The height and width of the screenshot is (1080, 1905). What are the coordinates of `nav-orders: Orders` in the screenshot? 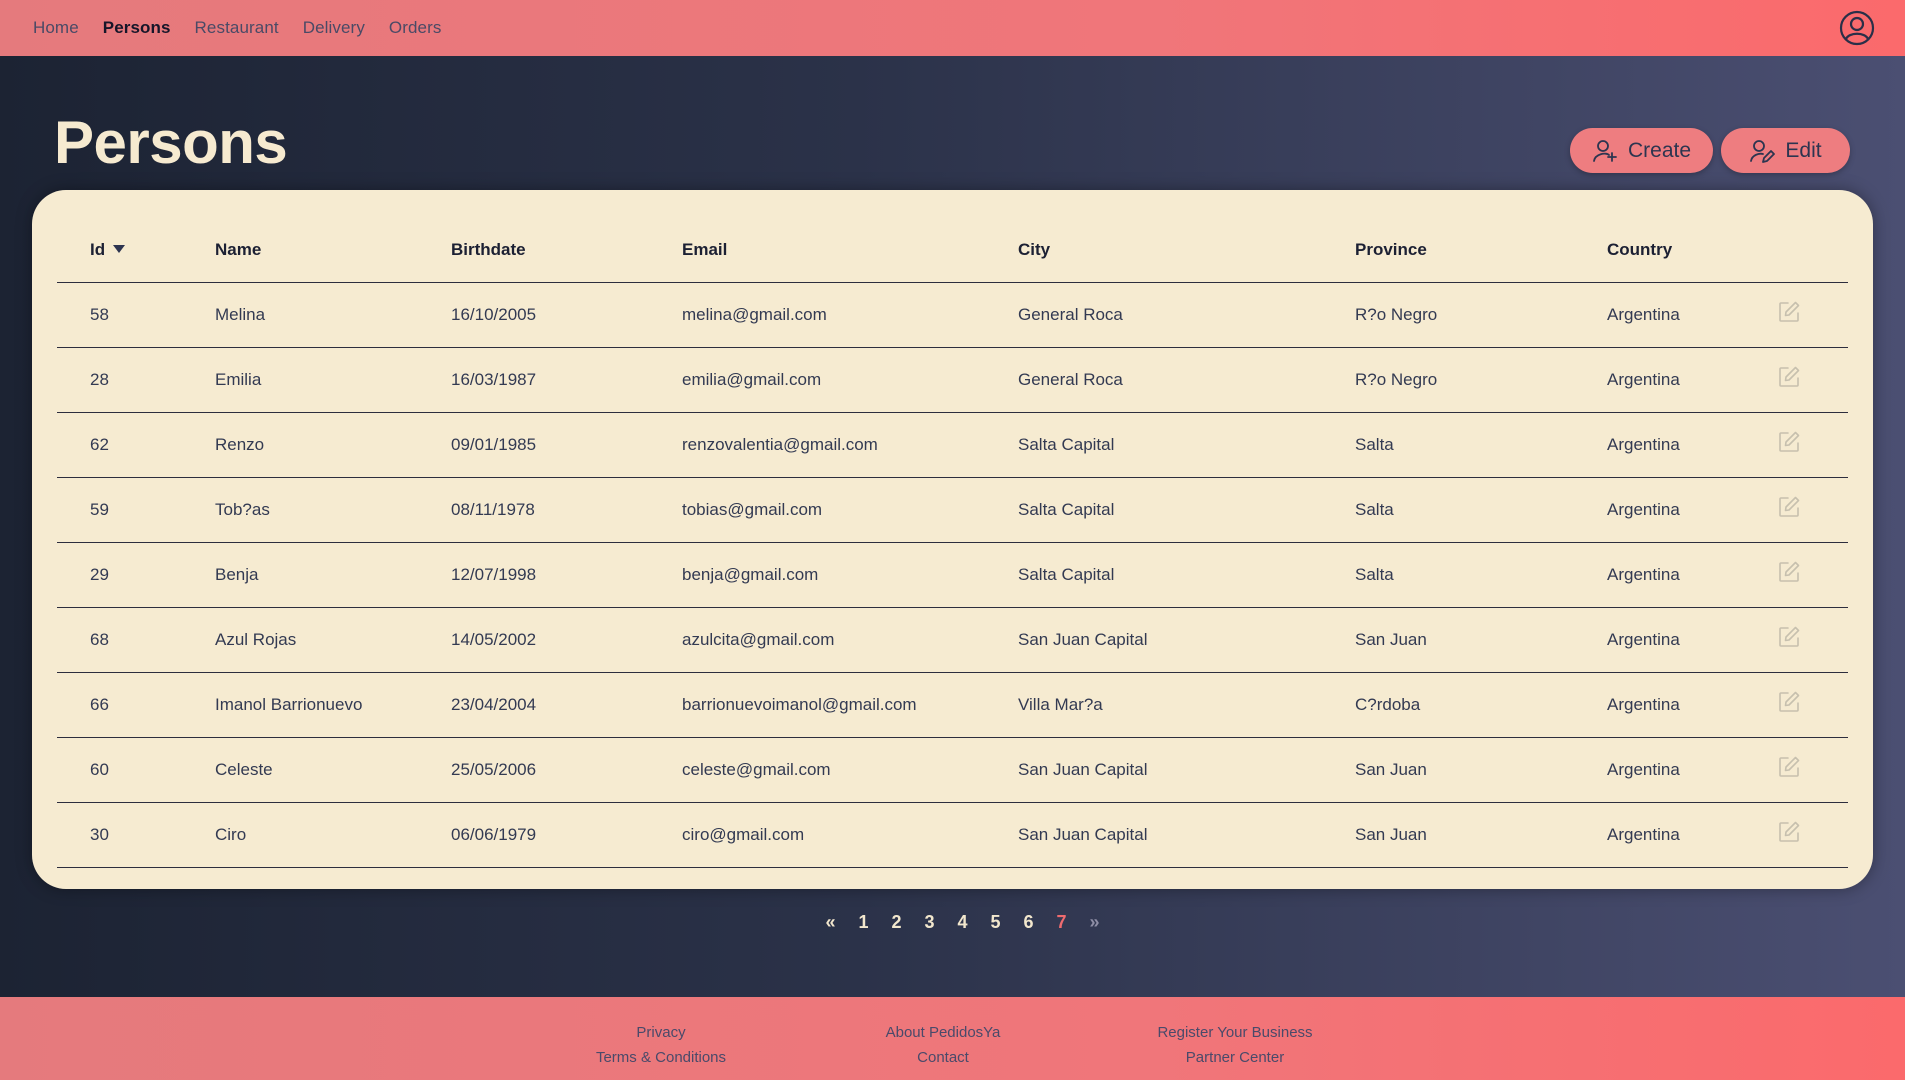 It's located at (415, 28).